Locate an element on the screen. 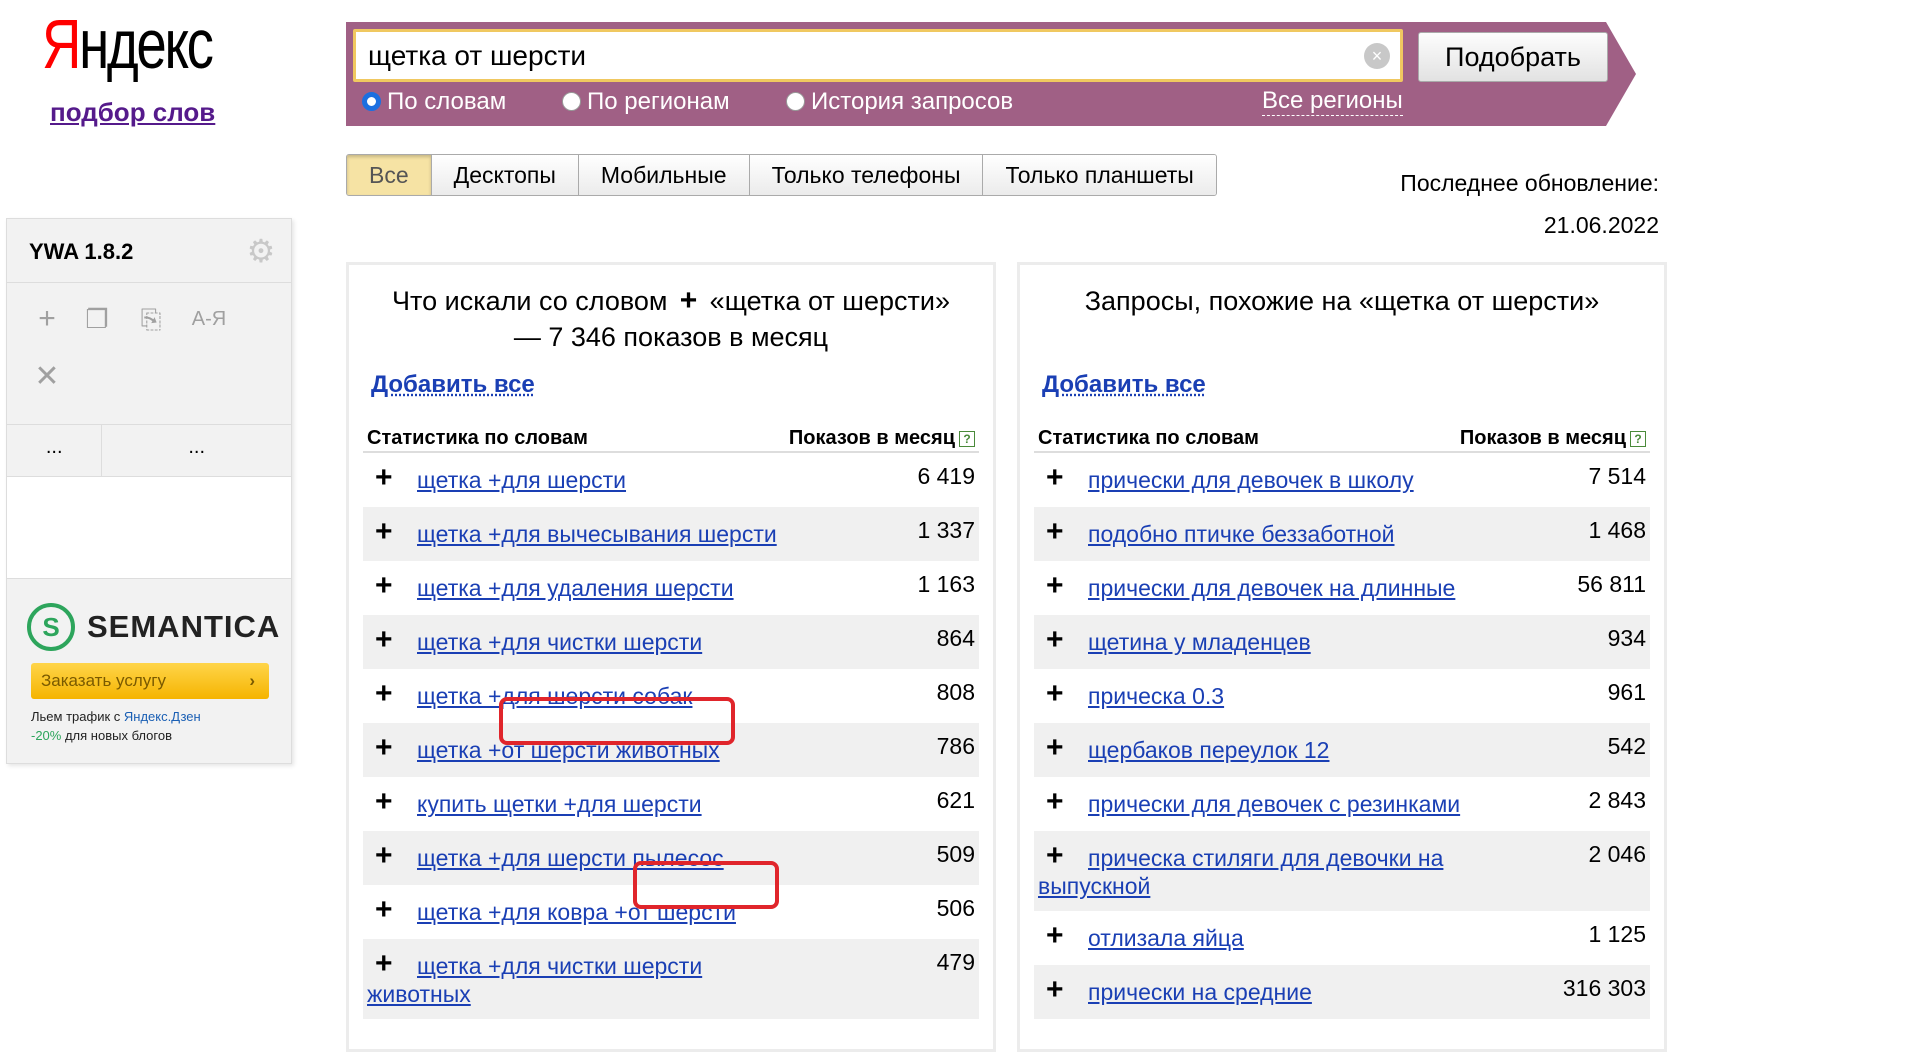  left-table-header: Статистика по словам Показов в месяц? is located at coordinates (671, 436).